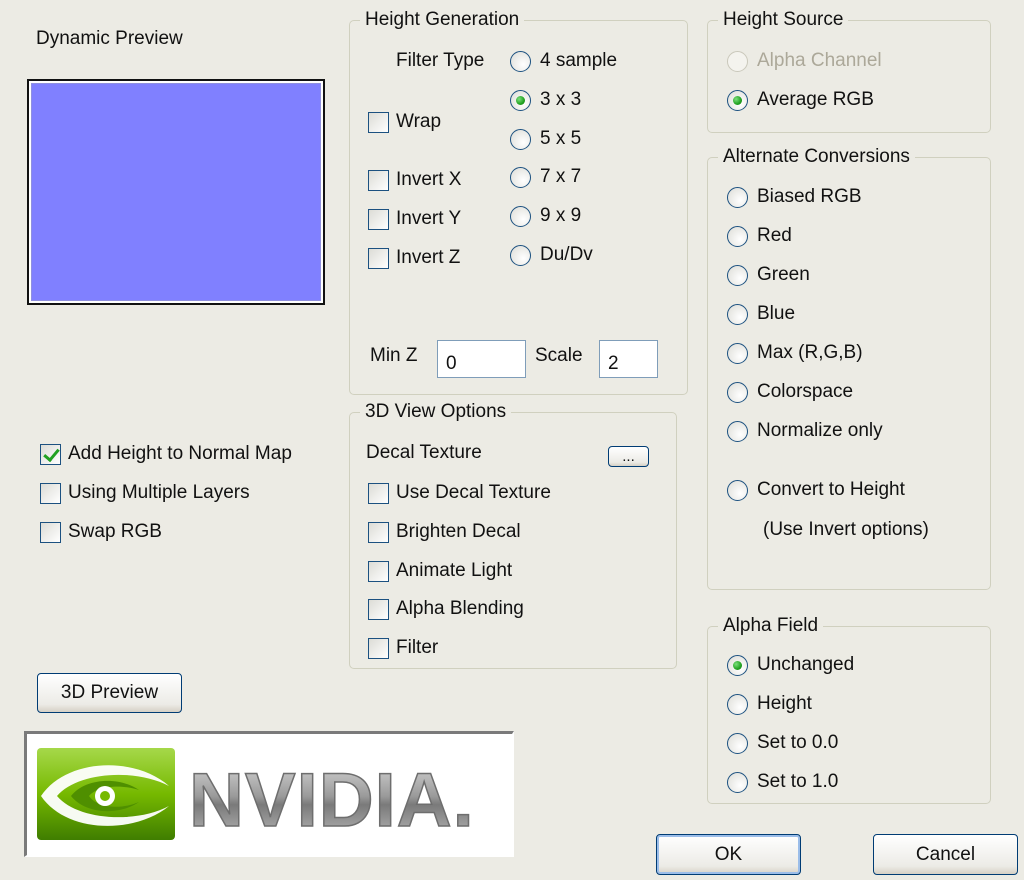  What do you see at coordinates (800, 100) in the screenshot?
I see `average-rgb-radio: Average RGB` at bounding box center [800, 100].